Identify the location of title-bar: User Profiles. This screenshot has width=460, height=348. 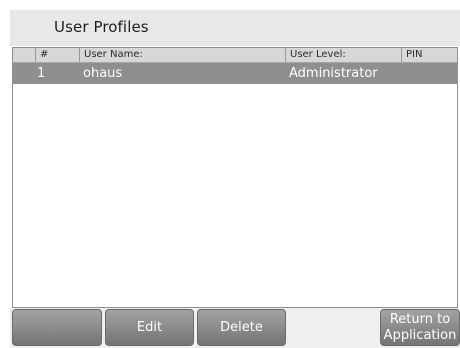
(235, 28).